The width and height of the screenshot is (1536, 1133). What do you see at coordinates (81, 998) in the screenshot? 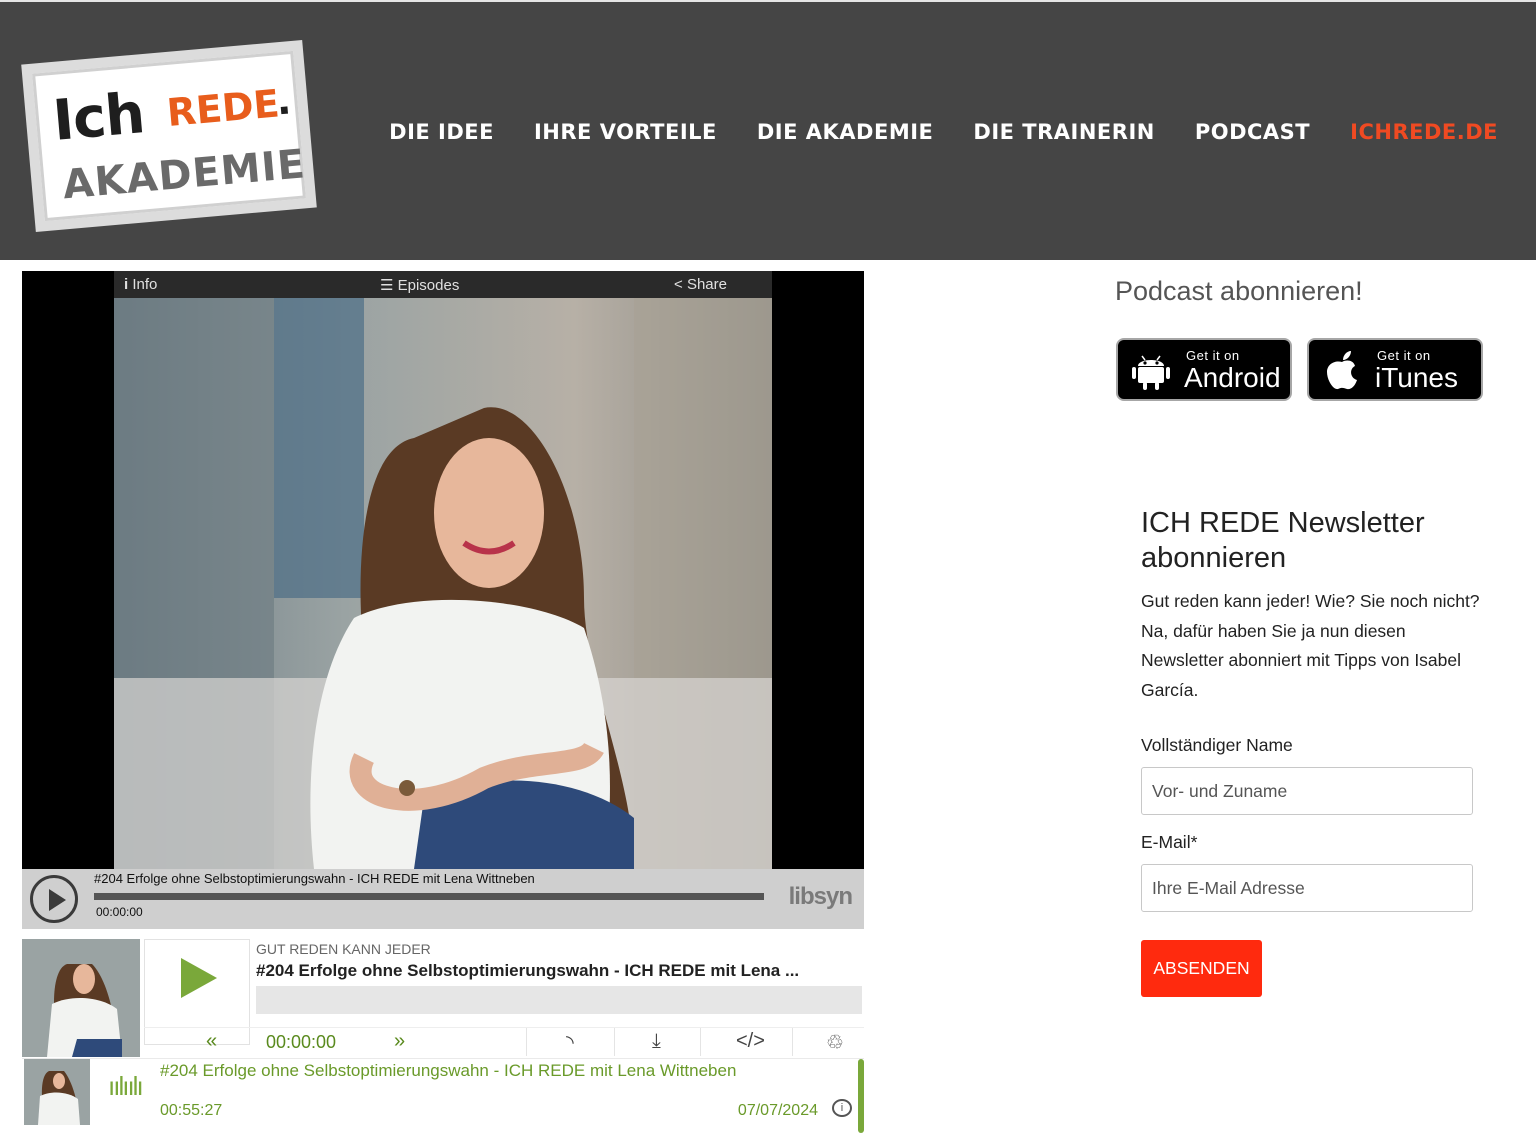
I see `mini-thumbnail` at bounding box center [81, 998].